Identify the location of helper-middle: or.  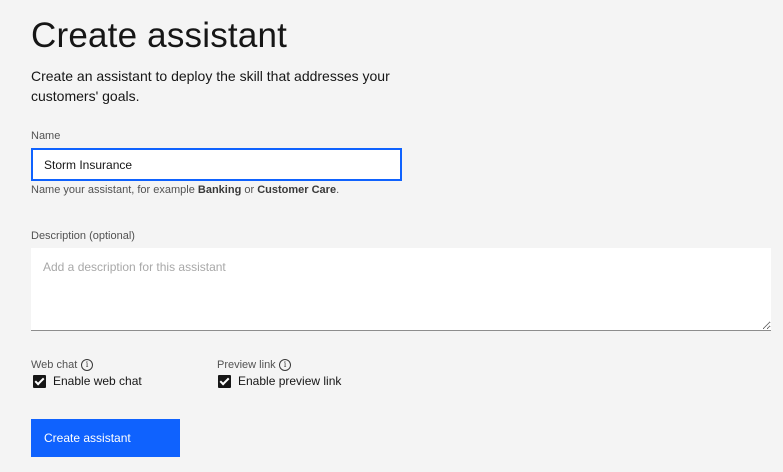
(249, 190).